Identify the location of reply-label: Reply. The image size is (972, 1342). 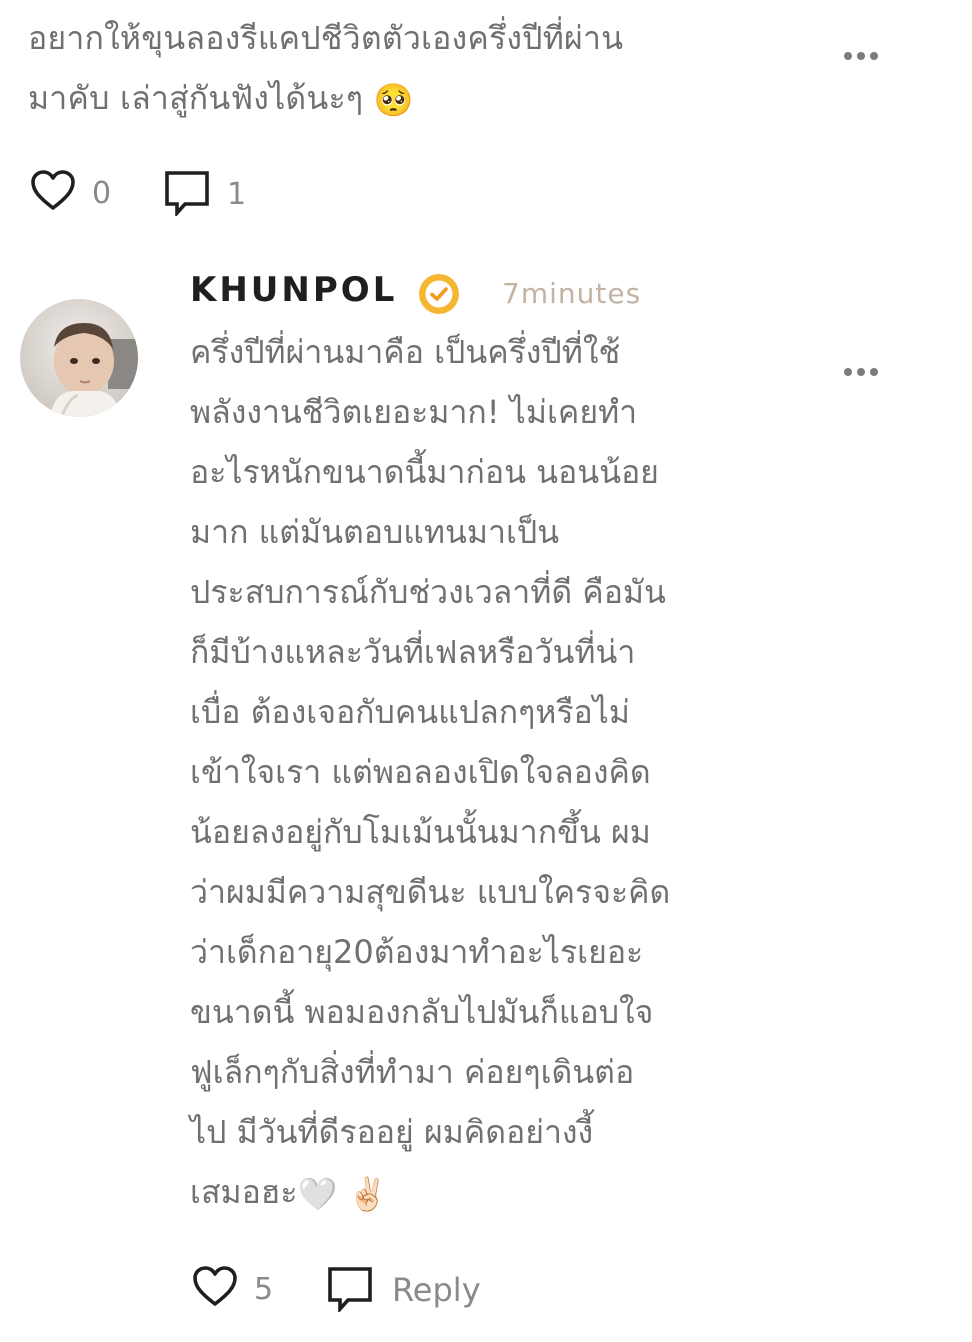
(436, 1290).